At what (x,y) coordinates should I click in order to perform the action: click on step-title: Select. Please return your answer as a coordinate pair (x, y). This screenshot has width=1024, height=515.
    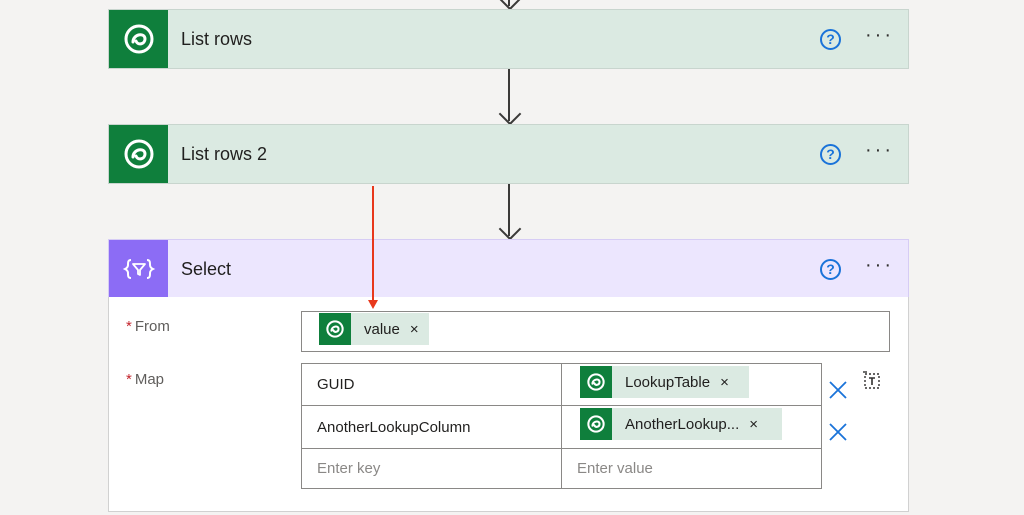
    Looking at the image, I should click on (206, 268).